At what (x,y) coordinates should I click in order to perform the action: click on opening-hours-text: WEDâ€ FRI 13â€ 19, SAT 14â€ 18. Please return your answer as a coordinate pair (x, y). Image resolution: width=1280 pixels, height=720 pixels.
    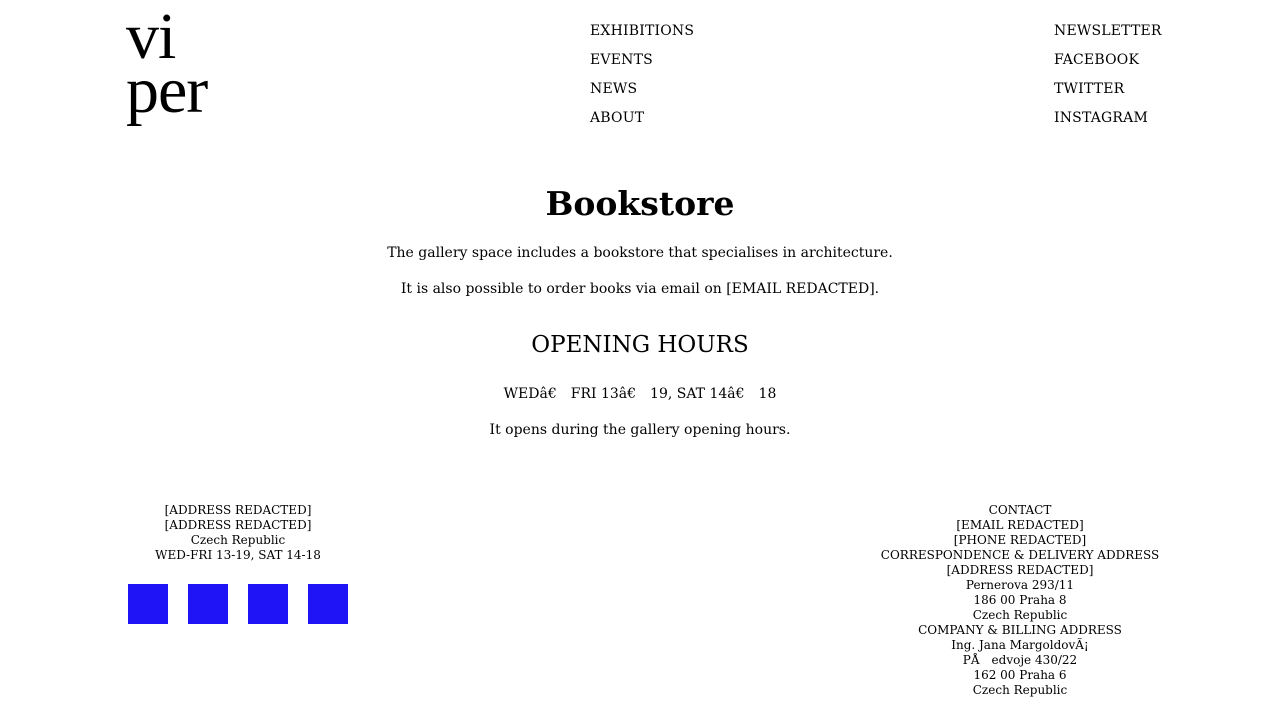
    Looking at the image, I should click on (640, 394).